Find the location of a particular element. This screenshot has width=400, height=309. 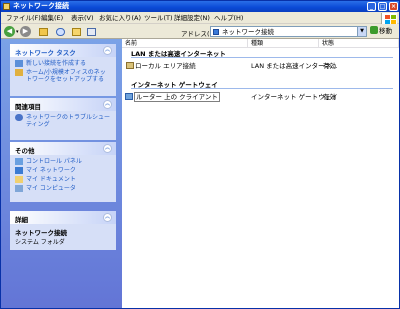

list-item: ローカル エリア接続 is located at coordinates (161, 66).